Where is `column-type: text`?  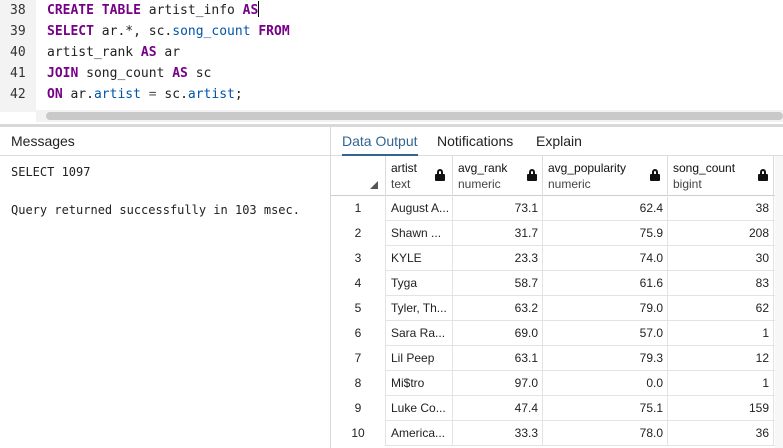 column-type: text is located at coordinates (401, 184).